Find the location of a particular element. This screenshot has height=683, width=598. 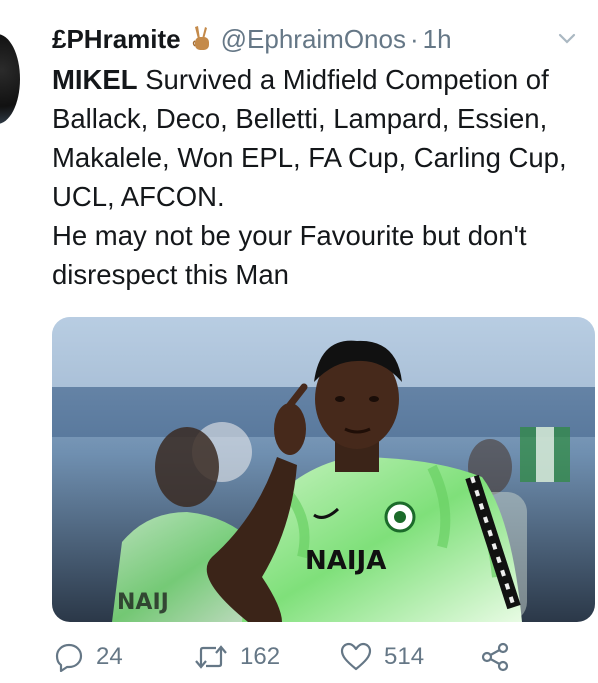

reply-icon is located at coordinates (69, 657).